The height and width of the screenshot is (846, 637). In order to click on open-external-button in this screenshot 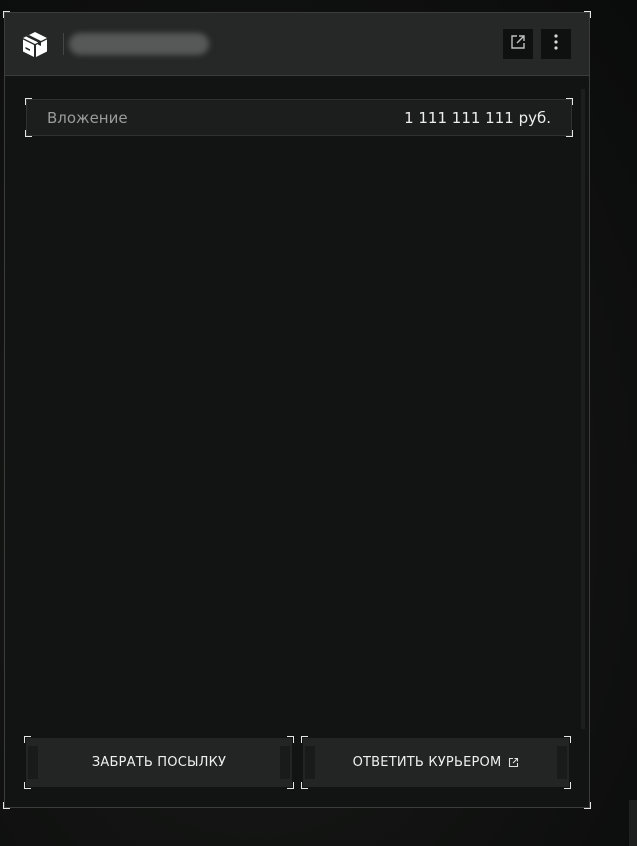, I will do `click(518, 44)`.